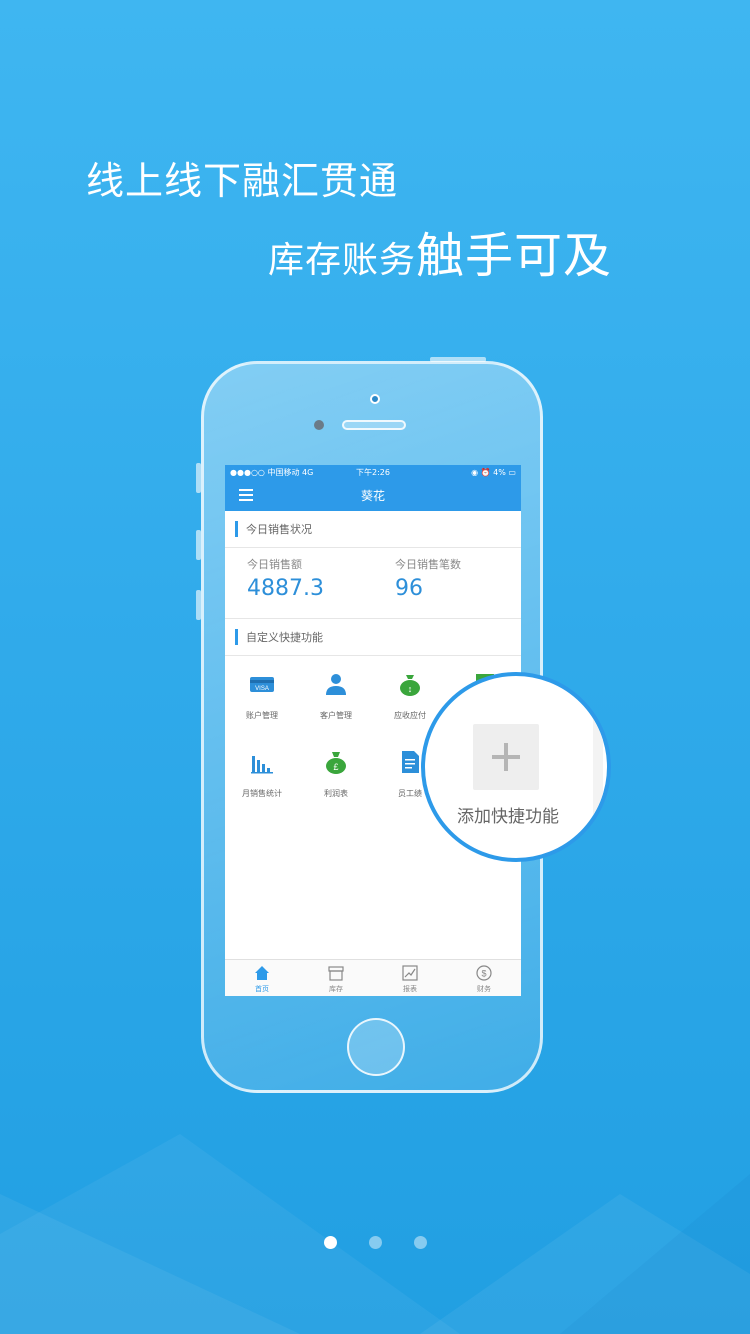  I want to click on sales-section-title: 今日销售状况, so click(279, 529).